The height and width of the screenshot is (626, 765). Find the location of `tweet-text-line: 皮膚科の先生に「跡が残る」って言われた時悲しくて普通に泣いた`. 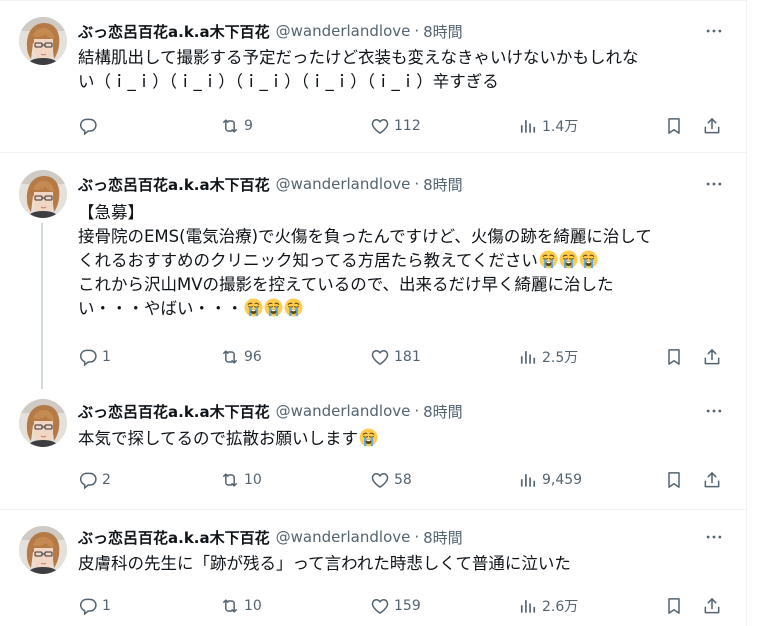

tweet-text-line: 皮膚科の先生に「跡が残る」って言われた時悲しくて普通に泣いた is located at coordinates (324, 563).